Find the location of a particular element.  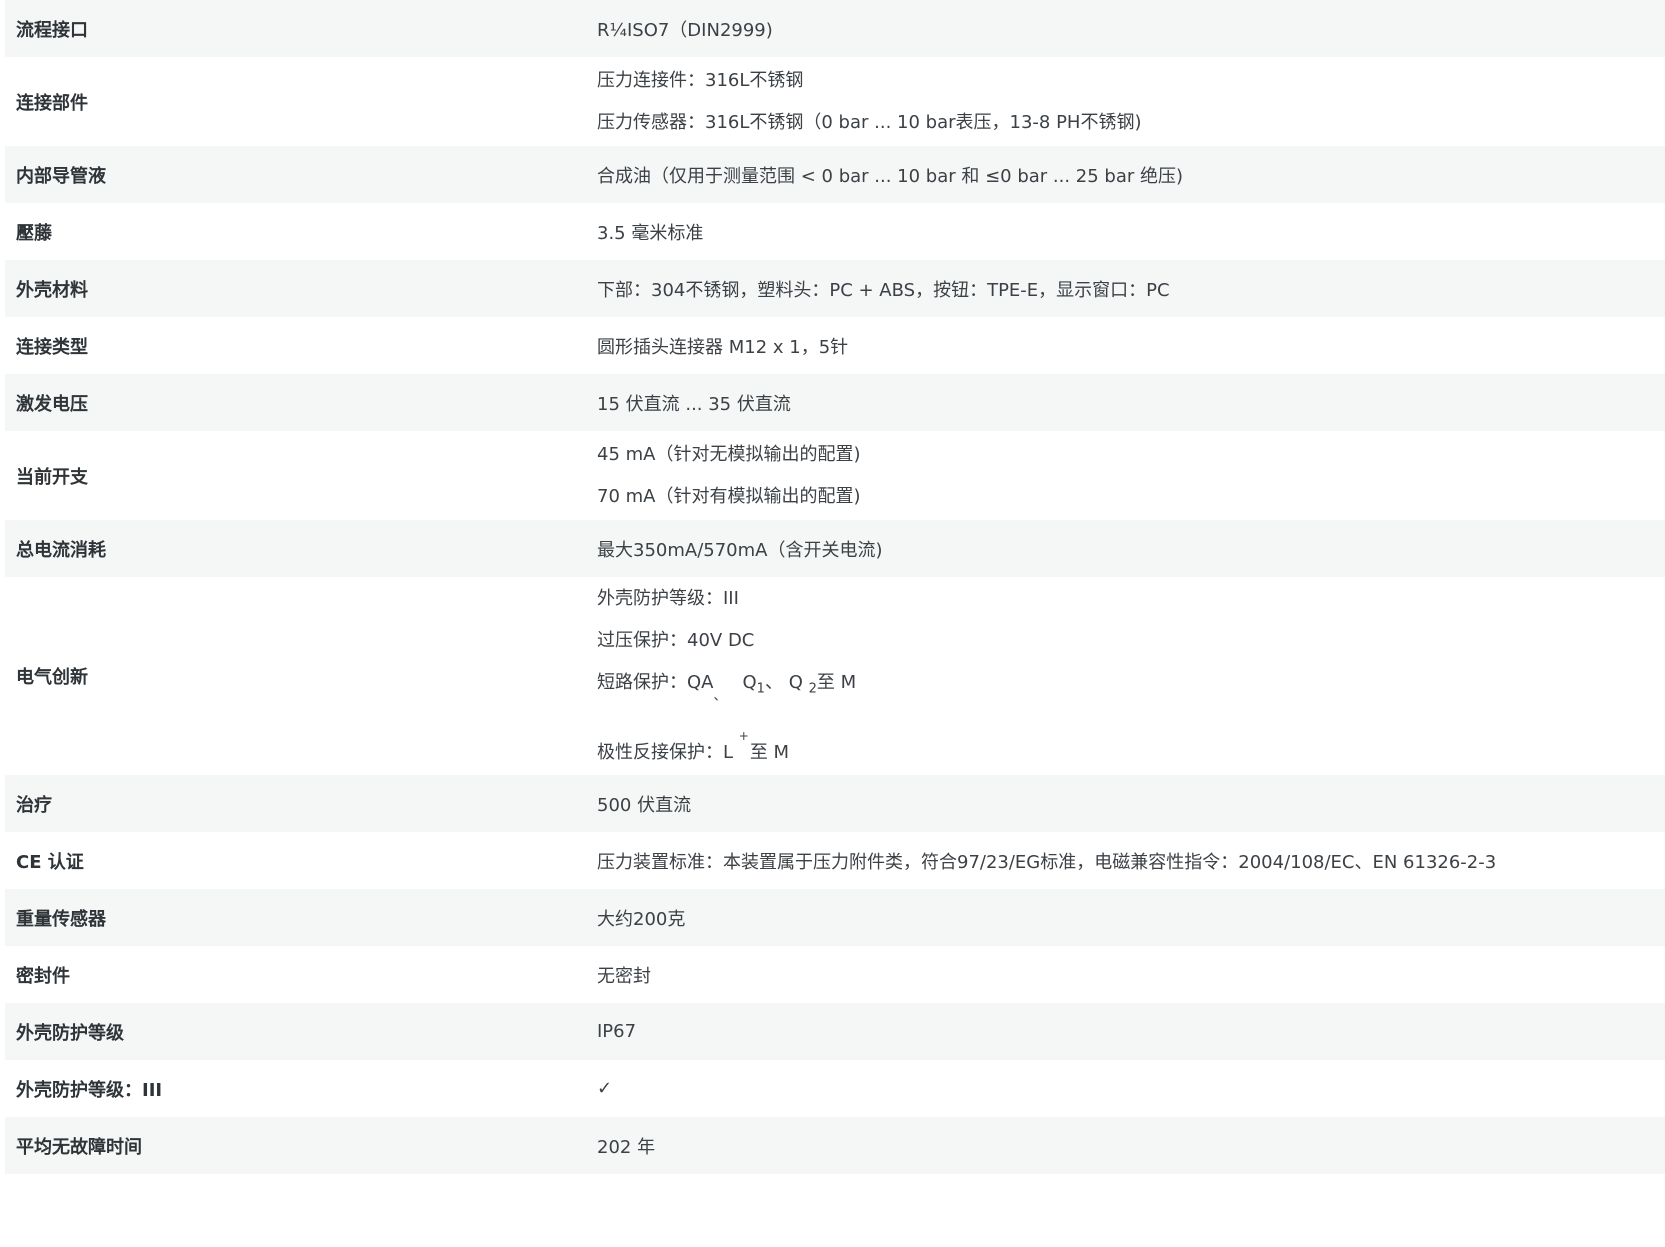

spec-value: 202 年 is located at coordinates (1131, 1146).